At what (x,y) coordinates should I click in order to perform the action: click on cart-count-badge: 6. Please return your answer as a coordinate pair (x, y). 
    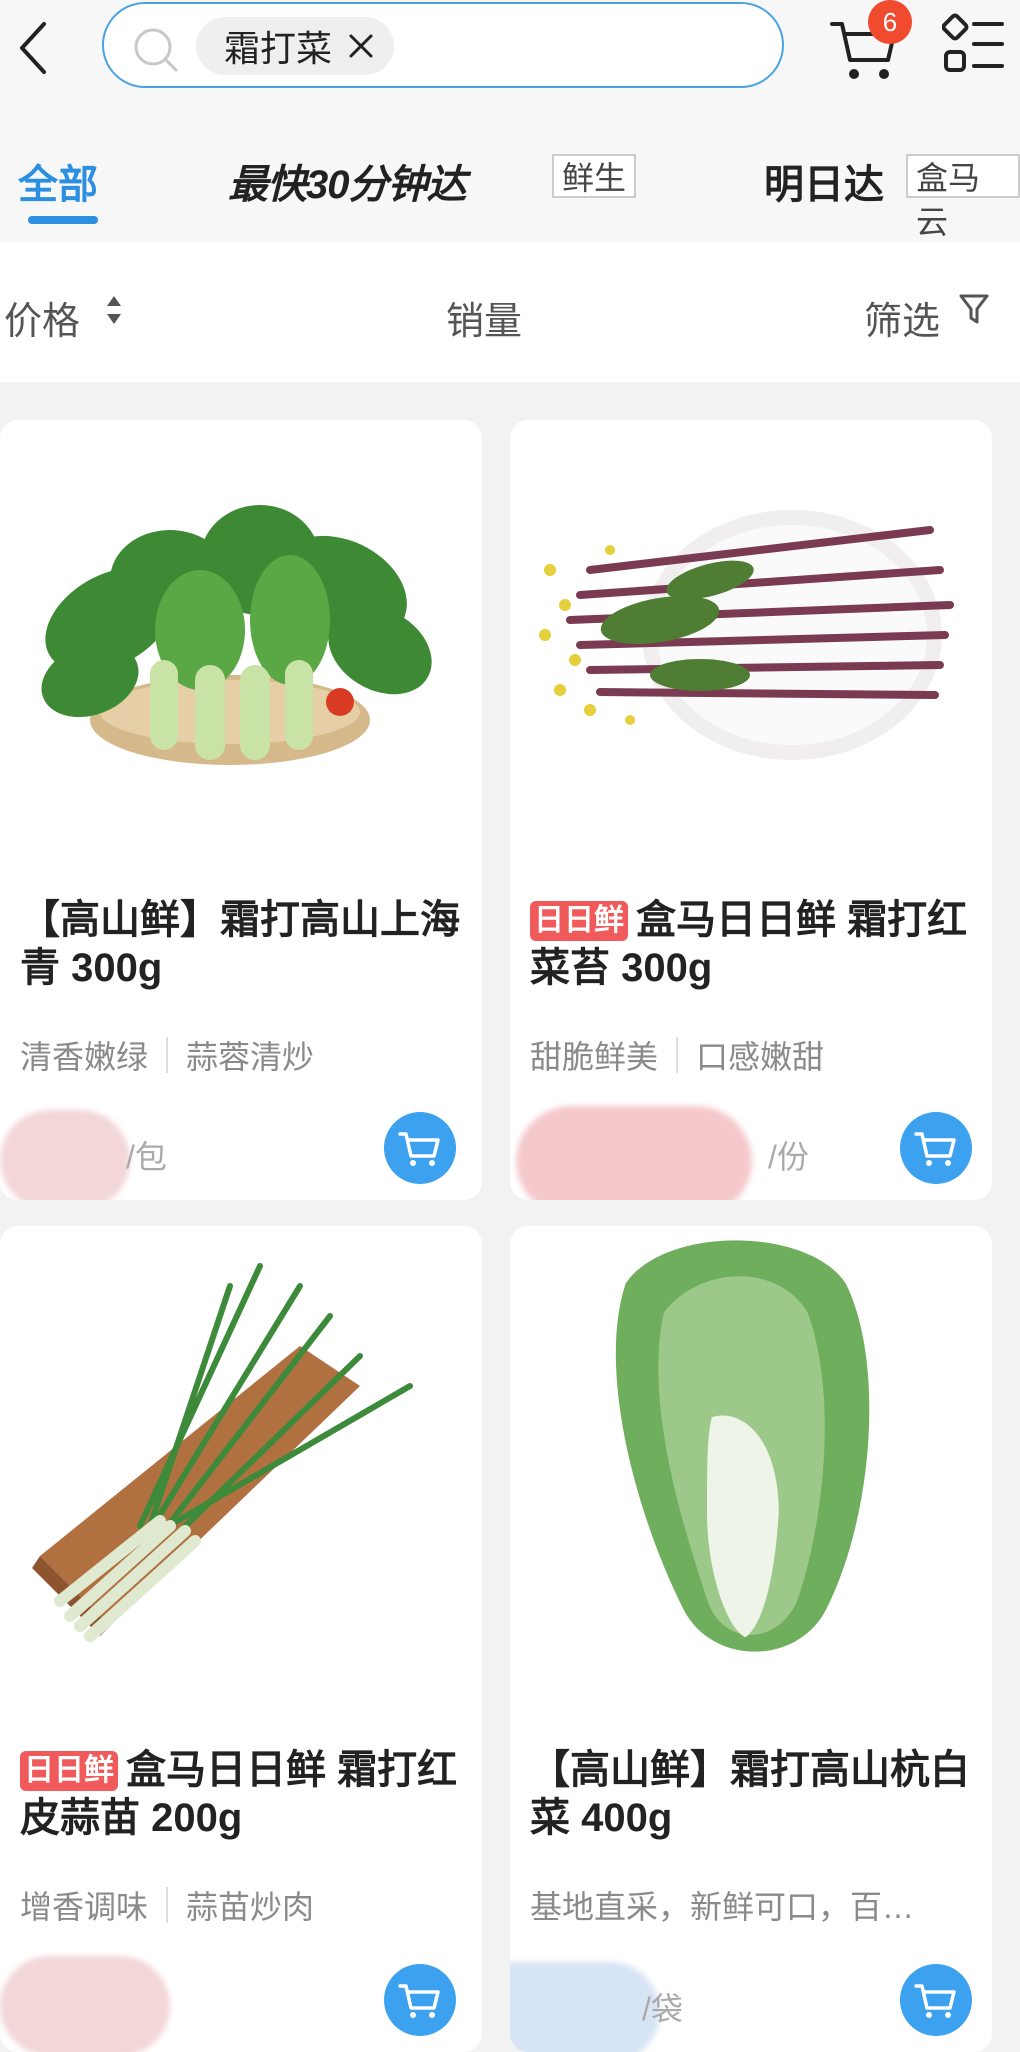
    Looking at the image, I should click on (890, 22).